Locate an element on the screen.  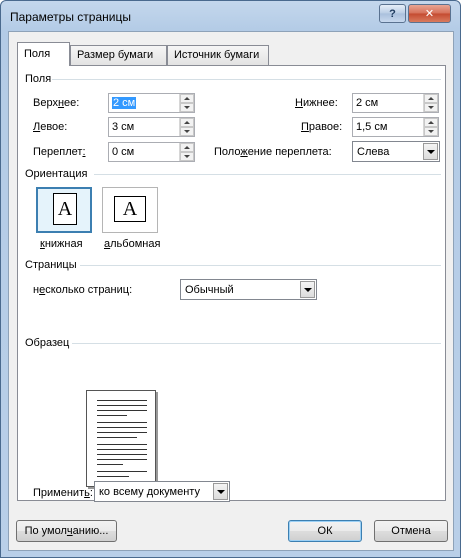
apply-to-select: ко всему документу is located at coordinates (162, 491).